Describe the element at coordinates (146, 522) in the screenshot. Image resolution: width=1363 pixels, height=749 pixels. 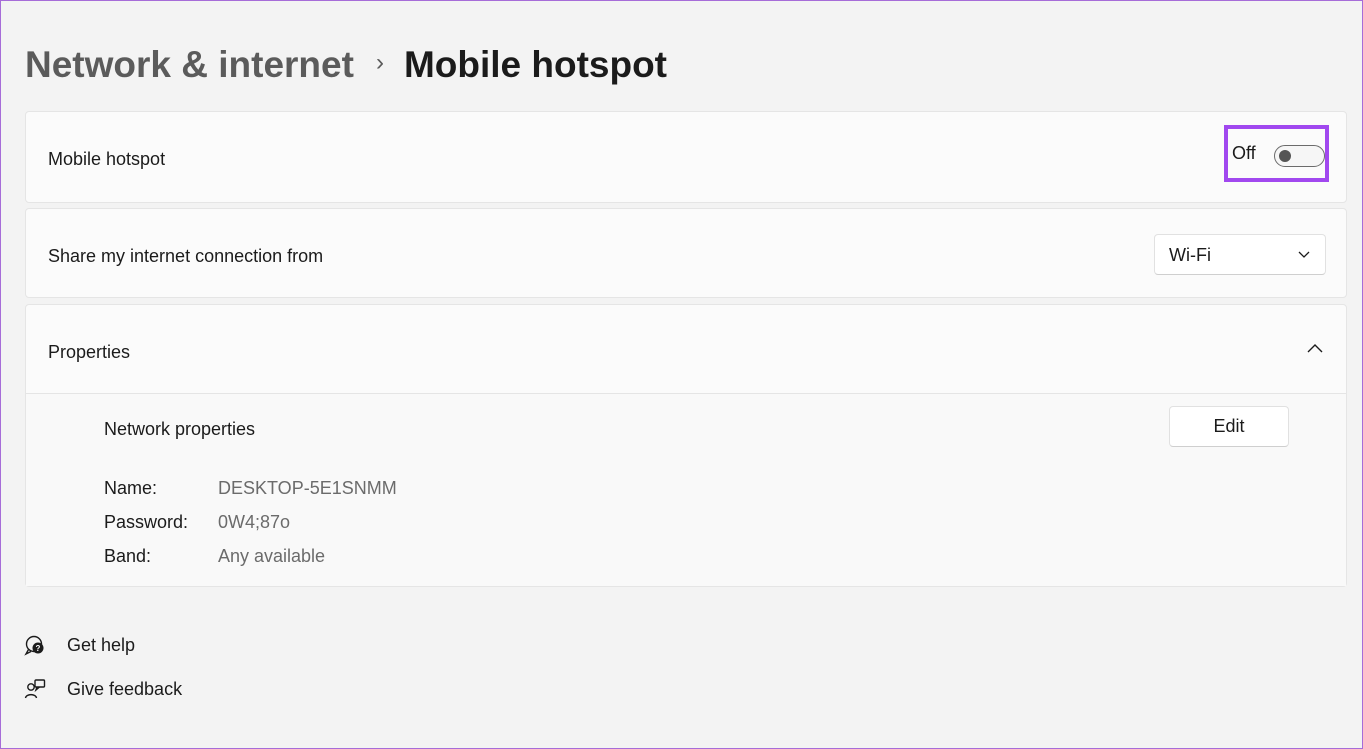
I see `password-key: Password:` at that location.